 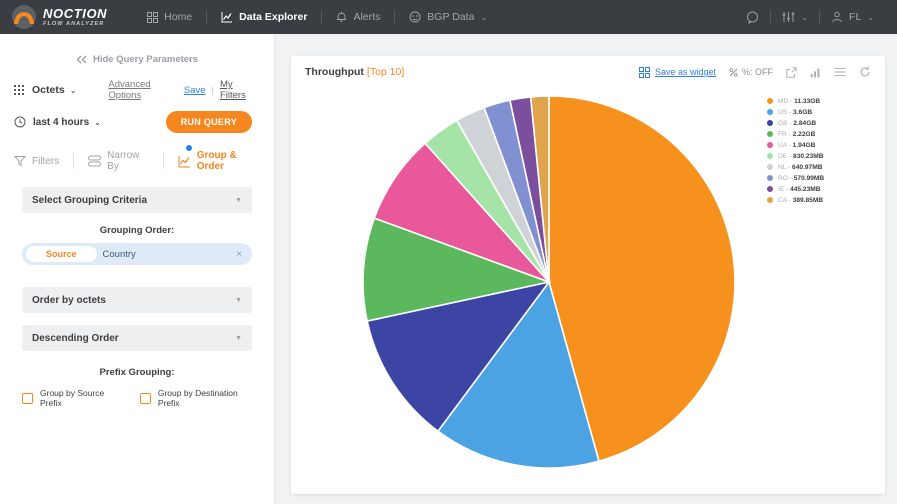 I want to click on save-link: Save, so click(x=195, y=90).